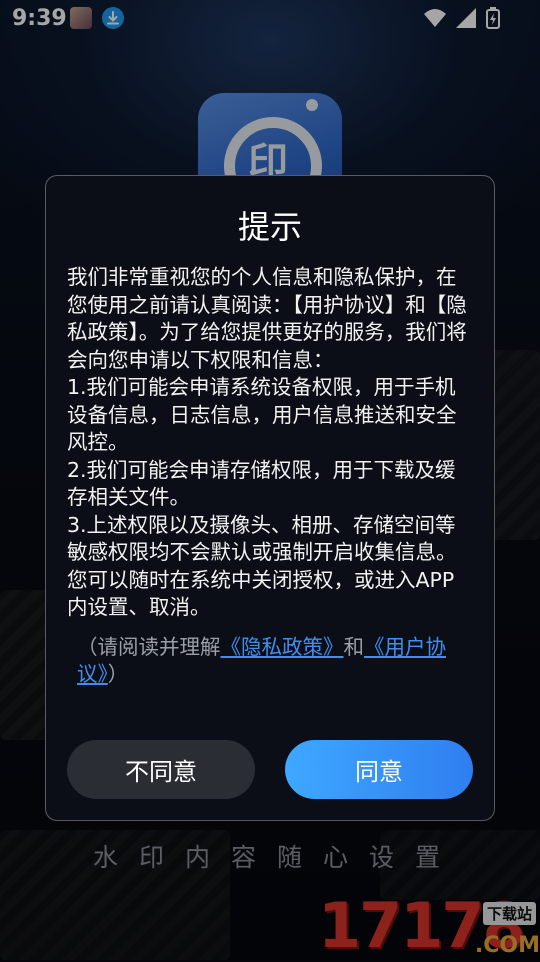 This screenshot has width=540, height=962. Describe the element at coordinates (161, 769) in the screenshot. I see `disagree-button: 不同意` at that location.